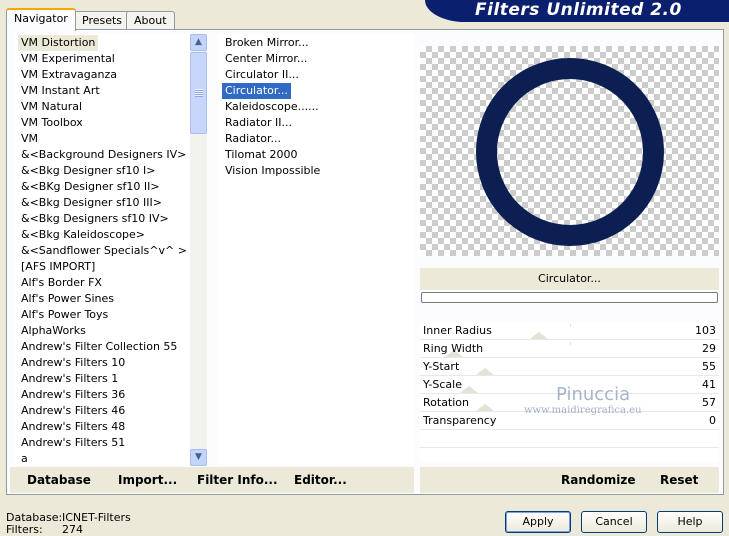 The width and height of the screenshot is (729, 536). Describe the element at coordinates (61, 283) in the screenshot. I see `category-item: Alf's Border FX` at that location.